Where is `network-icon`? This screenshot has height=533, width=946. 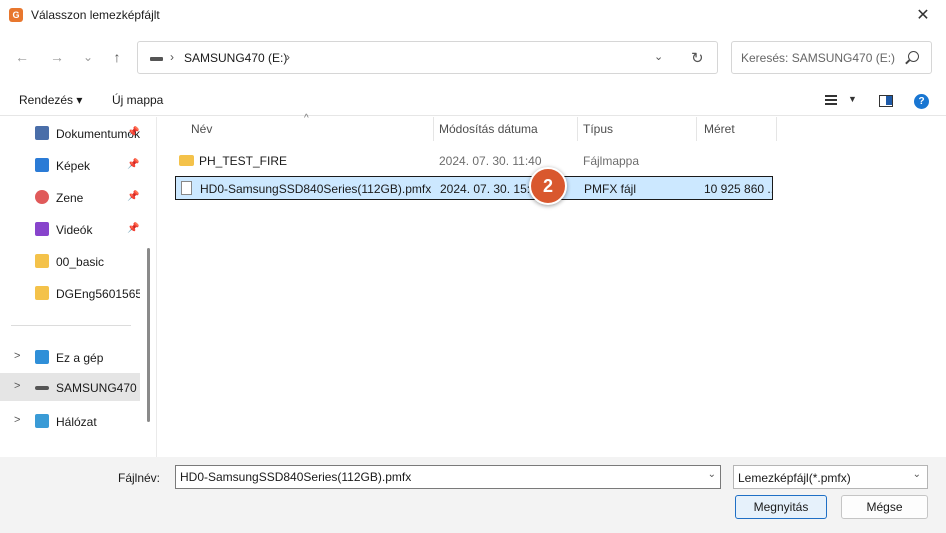
network-icon is located at coordinates (42, 421).